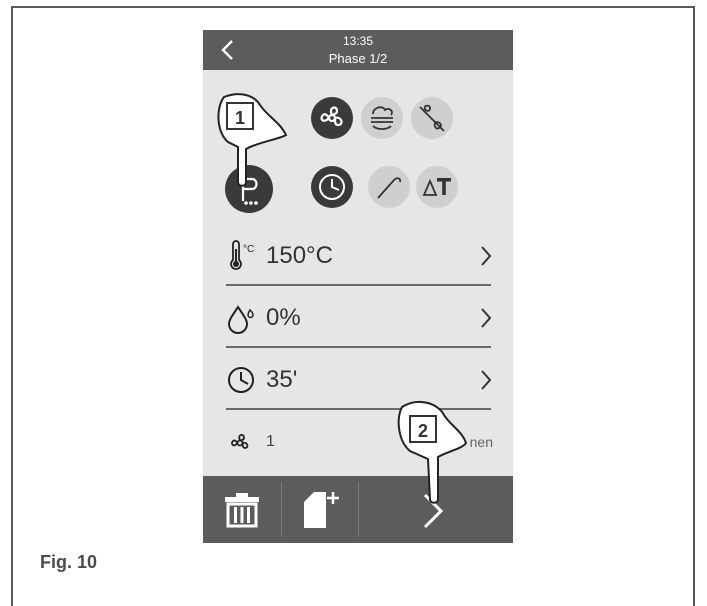 The image size is (707, 606). What do you see at coordinates (358, 50) in the screenshot?
I see `top-bar: 13:35 Phase 1/2` at bounding box center [358, 50].